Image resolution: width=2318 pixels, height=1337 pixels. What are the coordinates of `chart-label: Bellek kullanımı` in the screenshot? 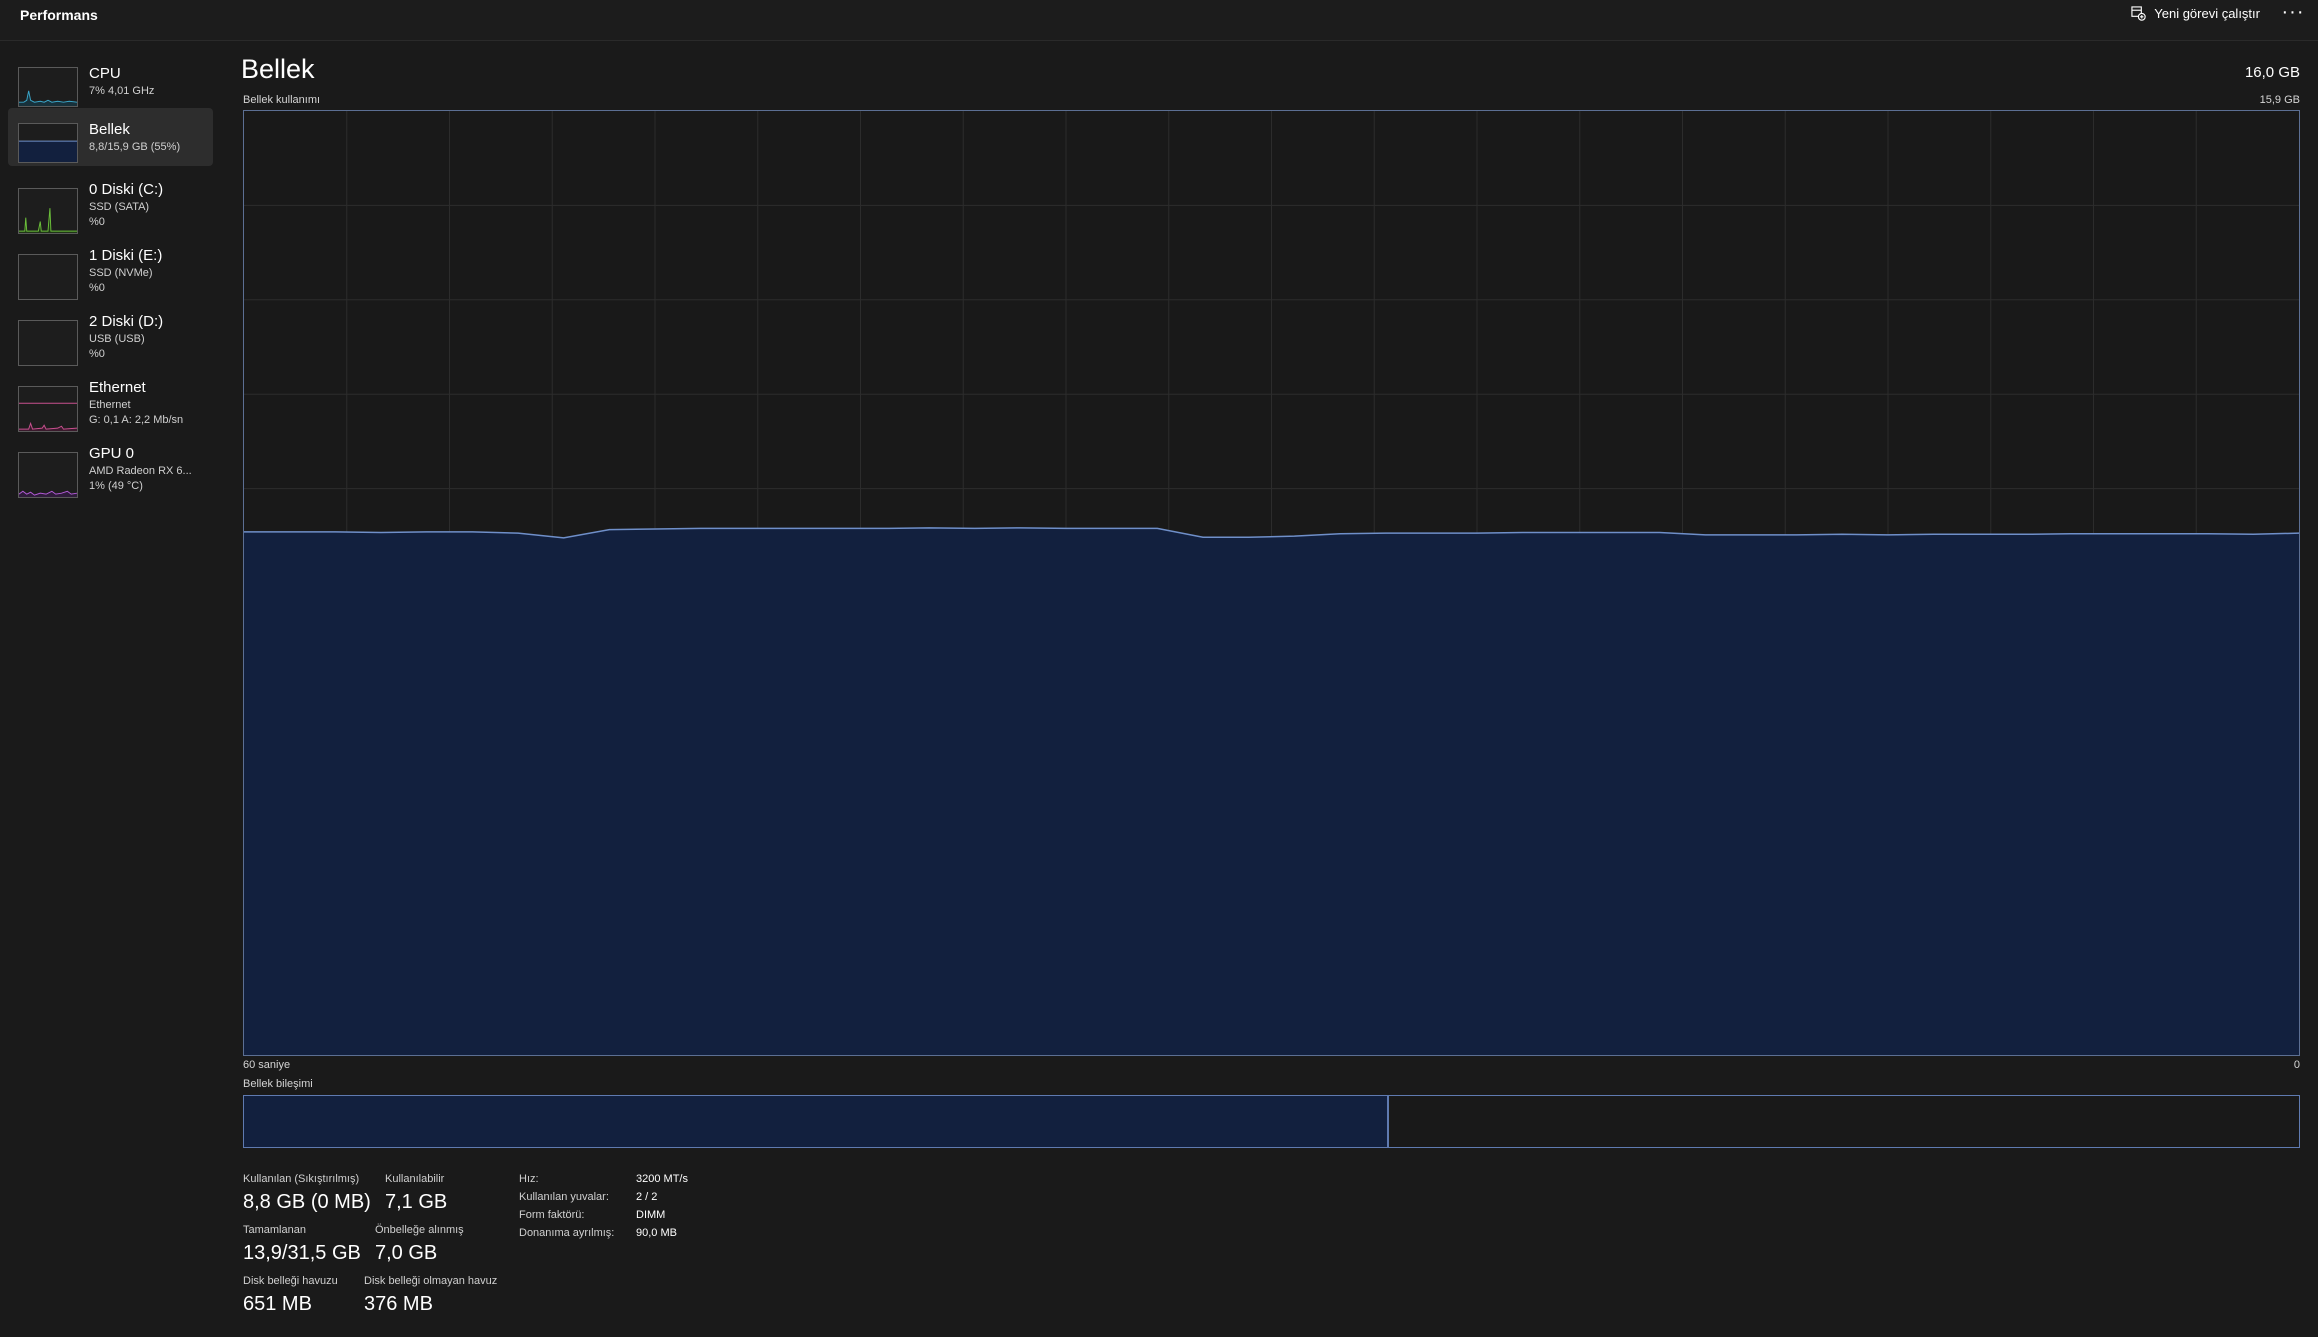 It's located at (282, 100).